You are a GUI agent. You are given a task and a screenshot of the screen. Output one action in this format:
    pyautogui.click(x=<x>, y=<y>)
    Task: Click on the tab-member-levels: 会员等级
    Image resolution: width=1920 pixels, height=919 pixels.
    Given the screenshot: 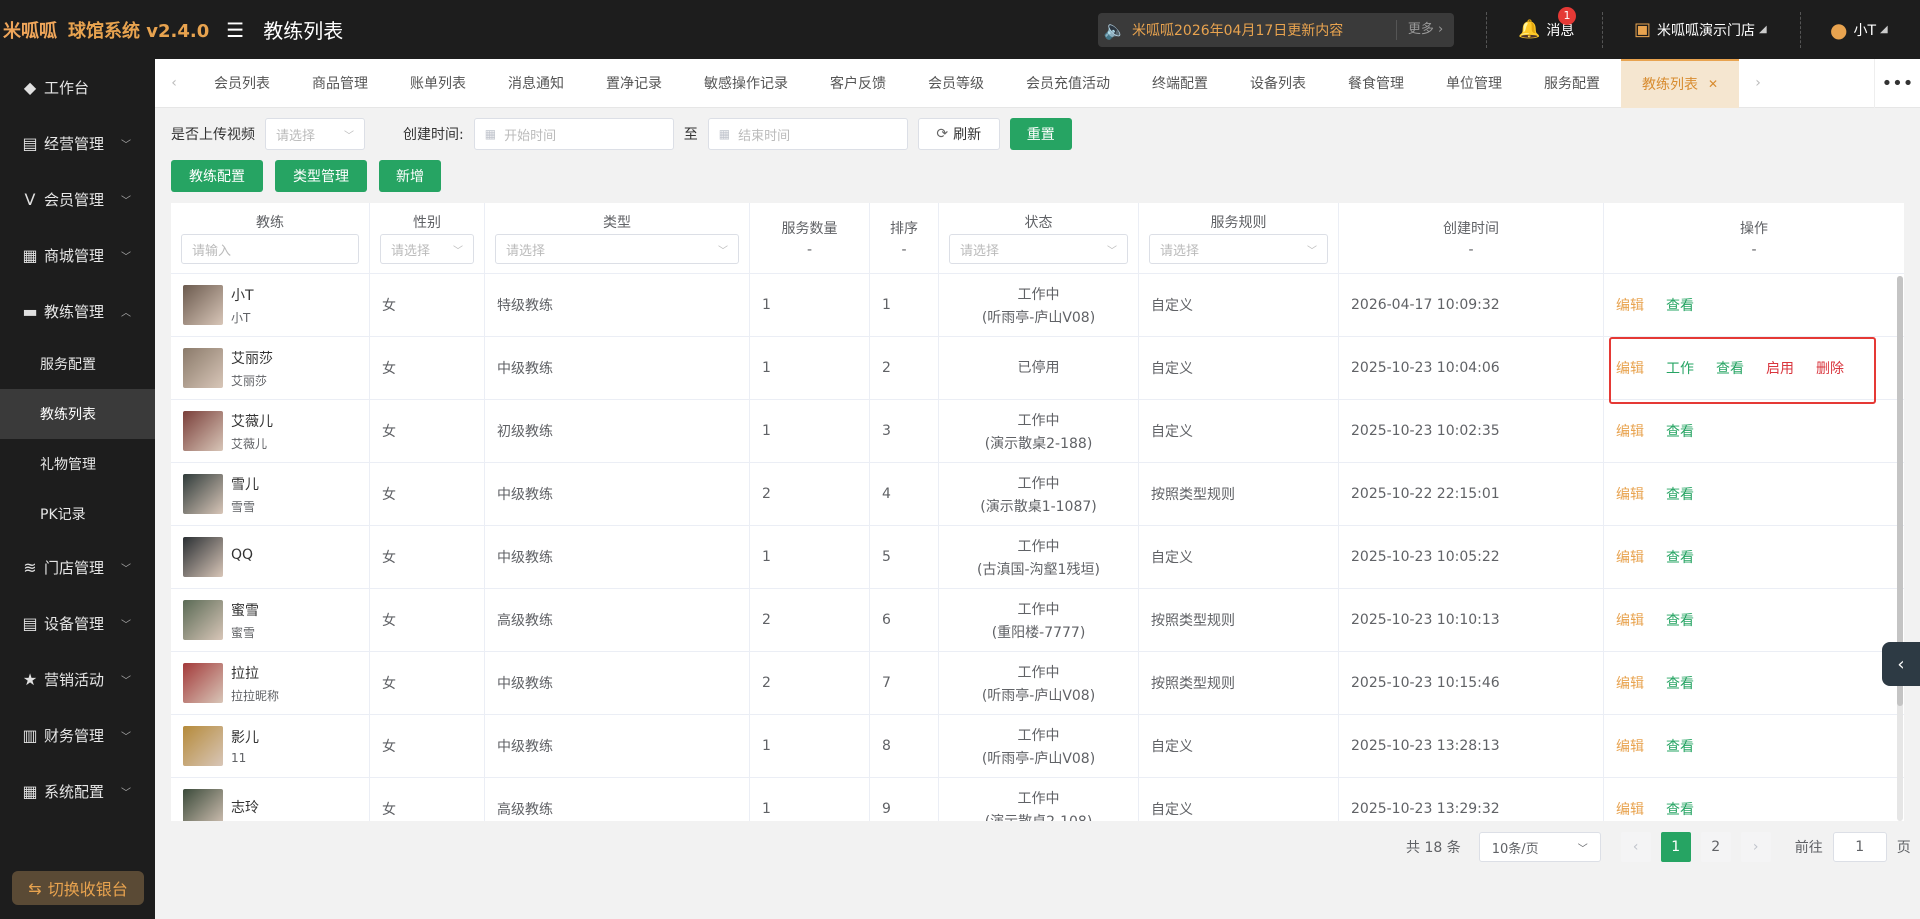 What is the action you would take?
    pyautogui.click(x=956, y=83)
    